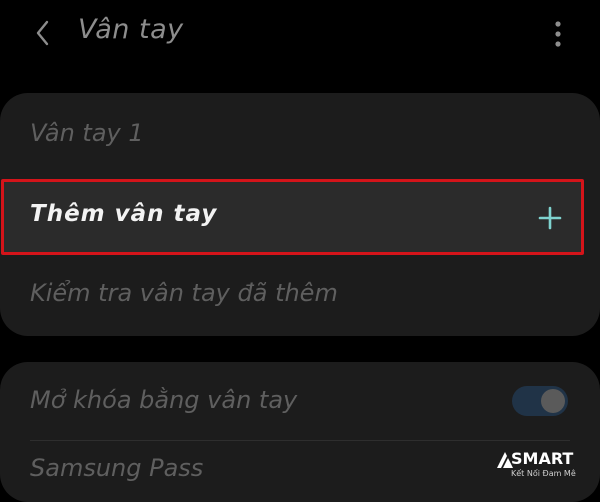  I want to click on check-added-fingerprints-item: Kiểm tra vân tay đã thêm, so click(300, 296).